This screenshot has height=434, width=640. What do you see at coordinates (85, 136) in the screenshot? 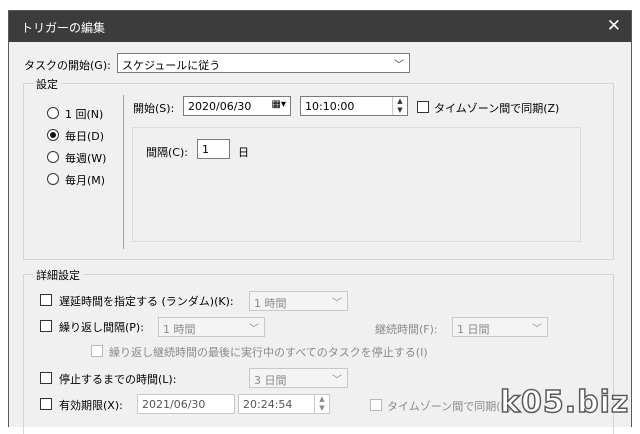
I see `radio-daily-label: 毎日(D)` at bounding box center [85, 136].